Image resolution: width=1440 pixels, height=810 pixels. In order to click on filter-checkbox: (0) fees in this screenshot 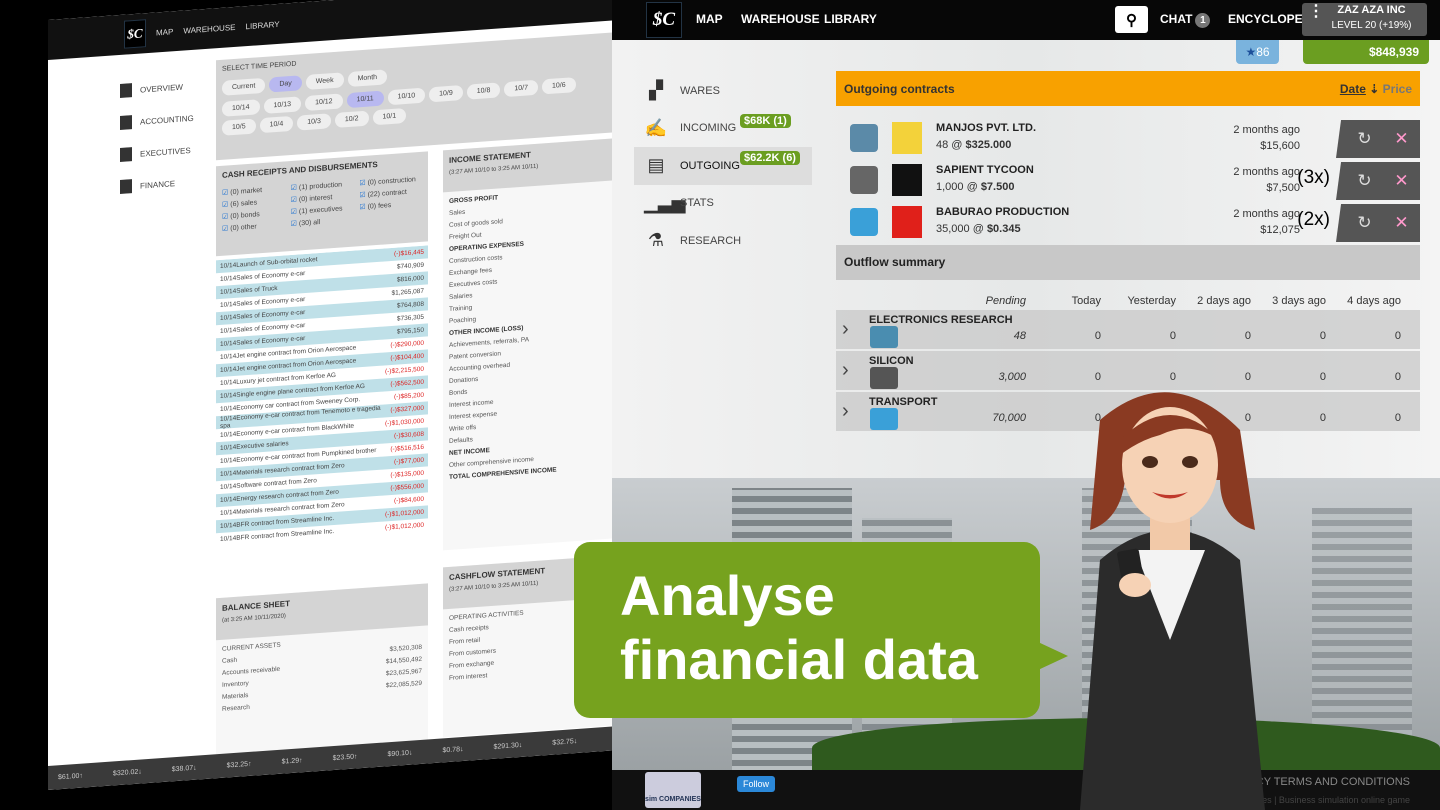, I will do `click(390, 205)`.